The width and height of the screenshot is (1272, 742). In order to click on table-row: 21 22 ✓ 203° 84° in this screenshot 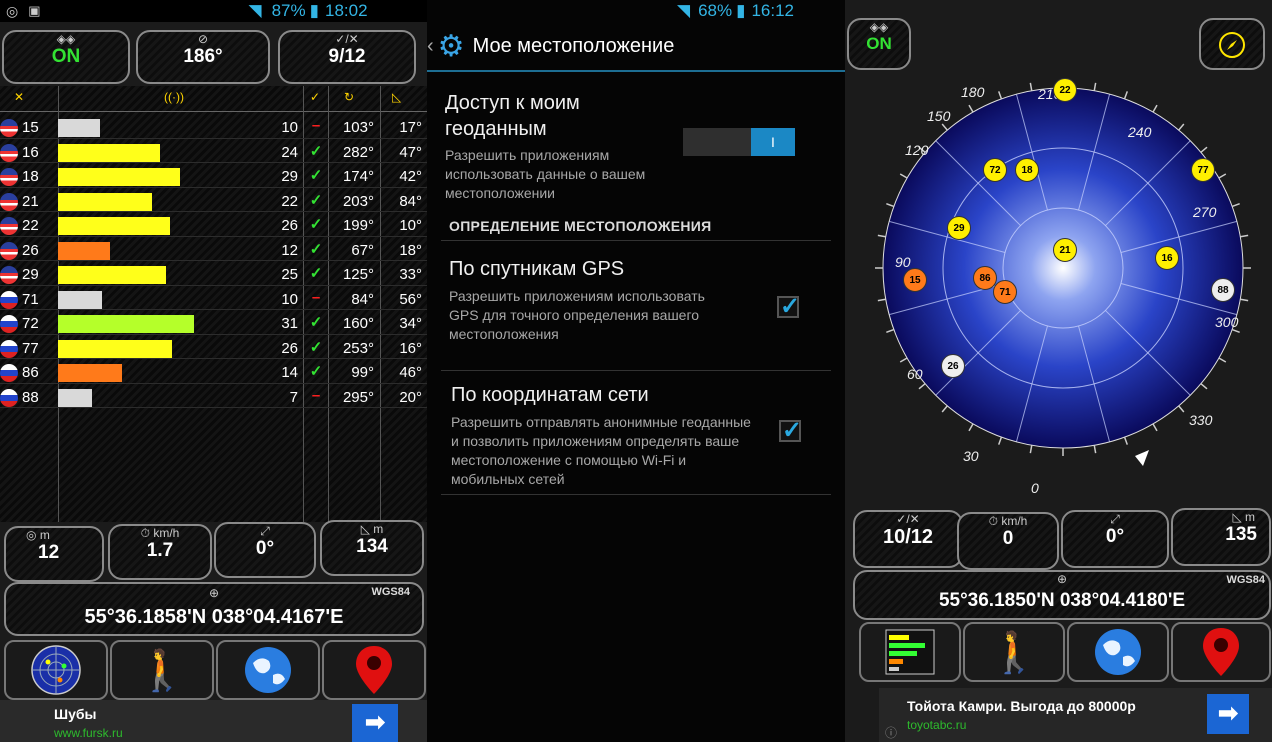, I will do `click(213, 201)`.